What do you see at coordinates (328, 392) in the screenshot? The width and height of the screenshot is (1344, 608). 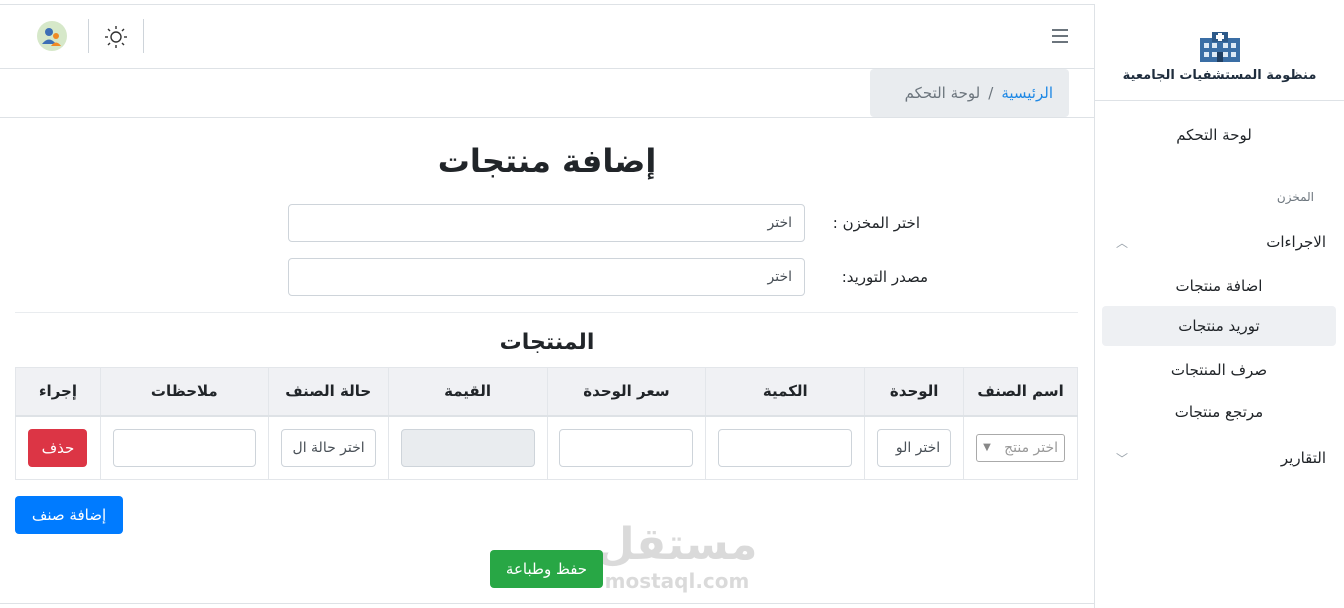 I see `header-item-status: حالة الصنف` at bounding box center [328, 392].